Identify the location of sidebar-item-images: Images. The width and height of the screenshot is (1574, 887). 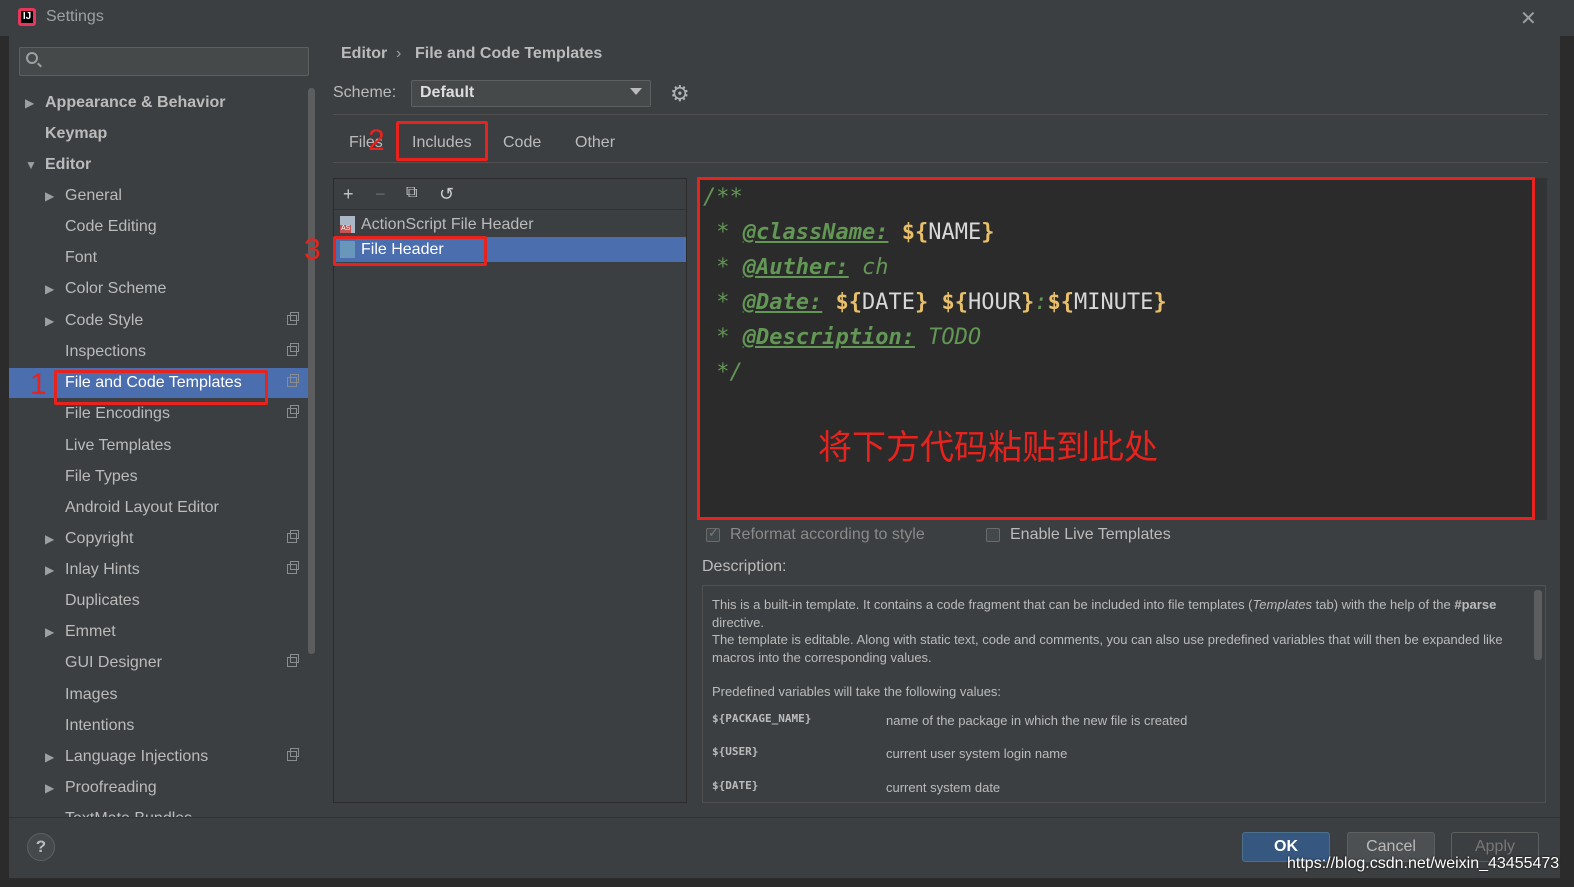
(162, 695).